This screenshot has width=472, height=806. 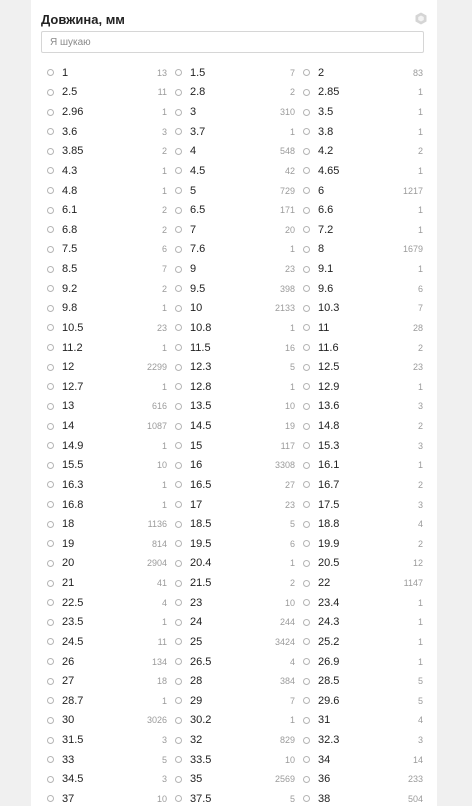 What do you see at coordinates (367, 328) in the screenshot?
I see `filter-option: 11 28` at bounding box center [367, 328].